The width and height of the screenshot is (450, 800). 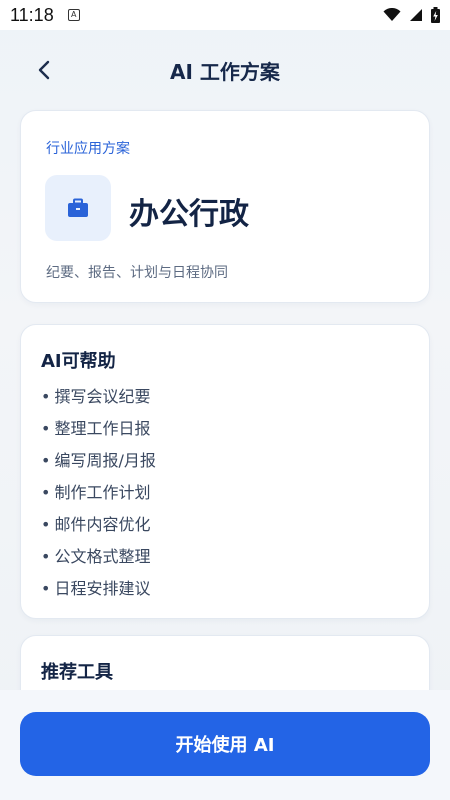 I want to click on solution-description: 纪要、报告、计划与日程协同, so click(x=137, y=273).